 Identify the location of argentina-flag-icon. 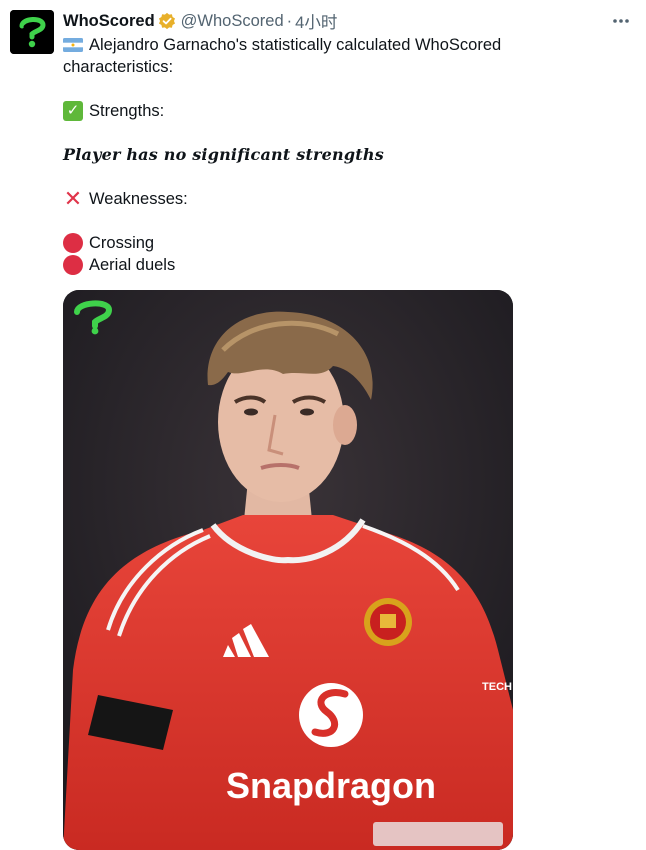
(73, 45).